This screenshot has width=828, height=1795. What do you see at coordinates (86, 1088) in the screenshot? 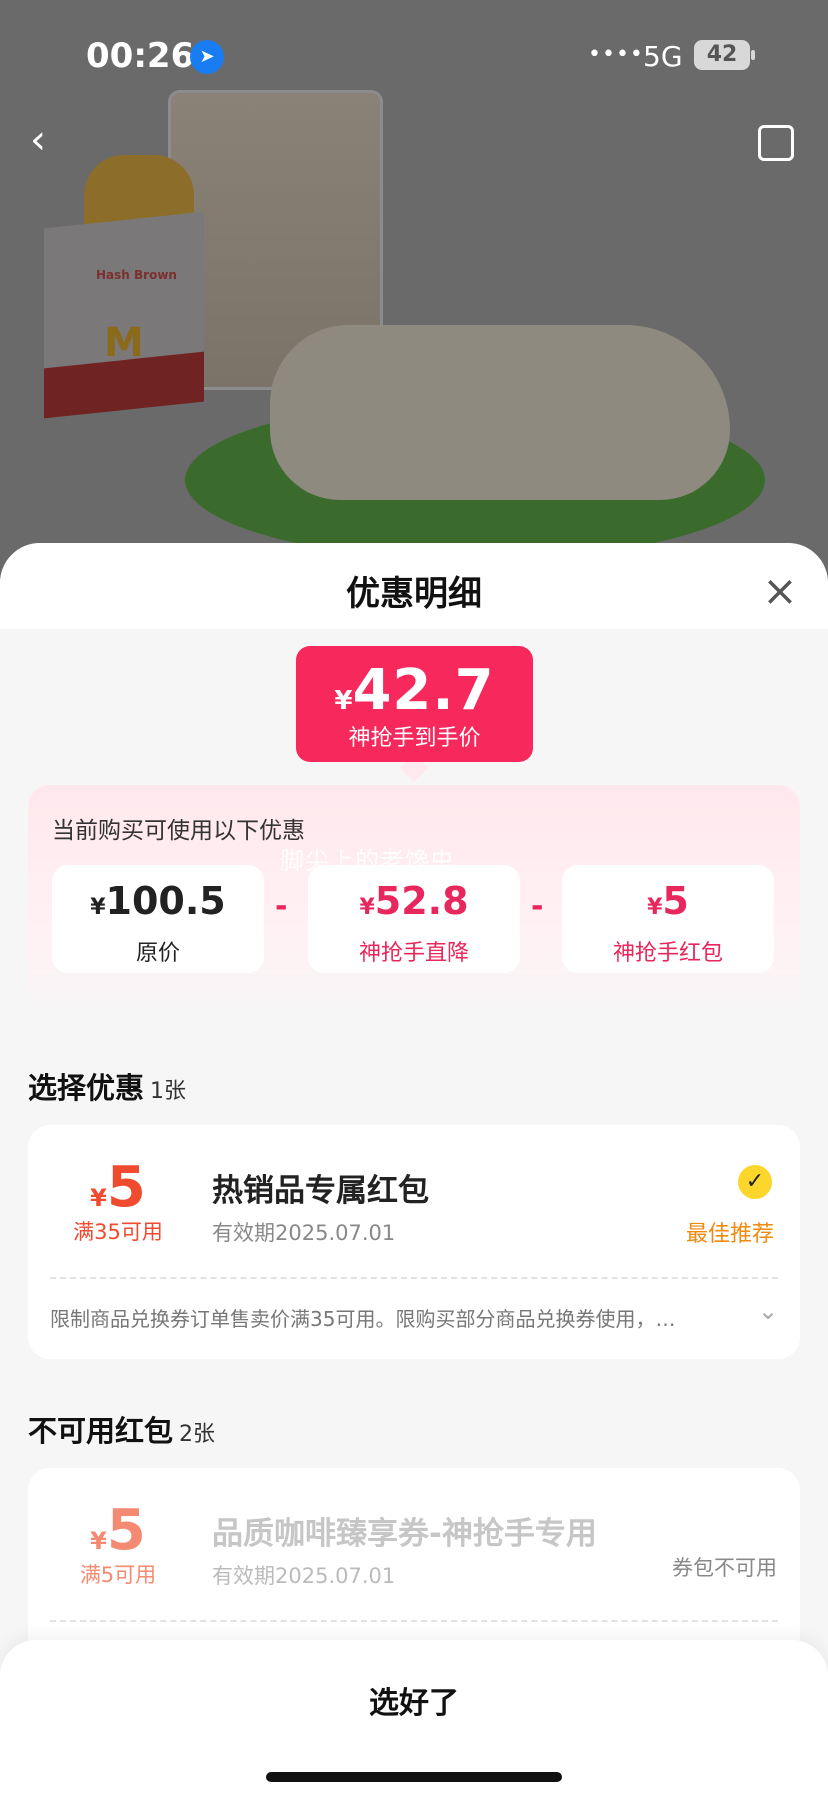
I see `section-title: 选择优惠` at bounding box center [86, 1088].